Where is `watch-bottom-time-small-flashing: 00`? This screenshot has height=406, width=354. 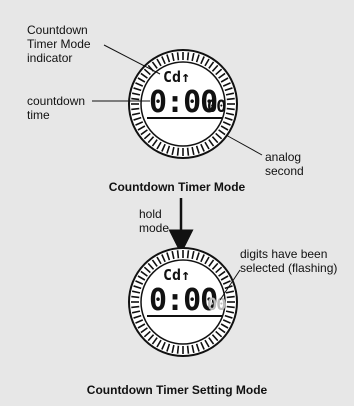
watch-bottom-time-small-flashing: 00 is located at coordinates (216, 305).